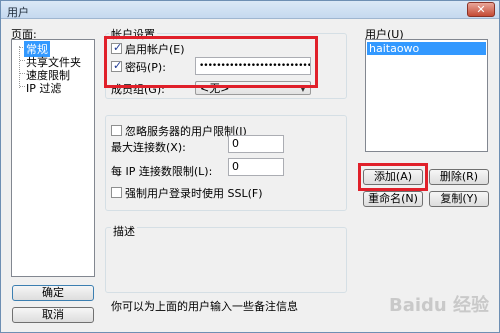 This screenshot has width=500, height=333. What do you see at coordinates (148, 147) in the screenshot?
I see `max-connections-label: 最大连接数(X):` at bounding box center [148, 147].